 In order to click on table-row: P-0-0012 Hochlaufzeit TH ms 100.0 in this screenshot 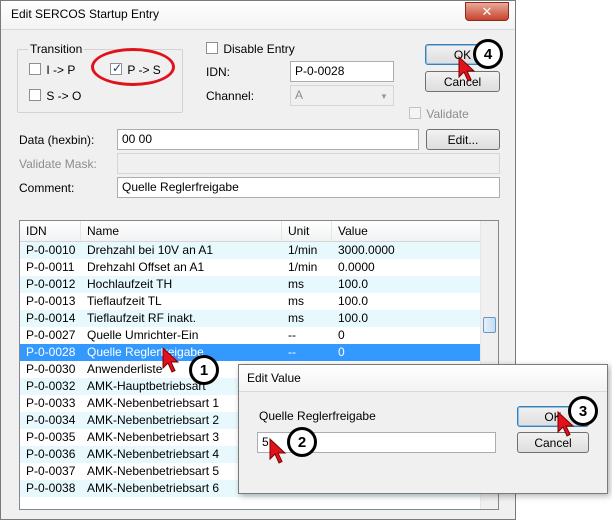, I will do `click(250, 284)`.